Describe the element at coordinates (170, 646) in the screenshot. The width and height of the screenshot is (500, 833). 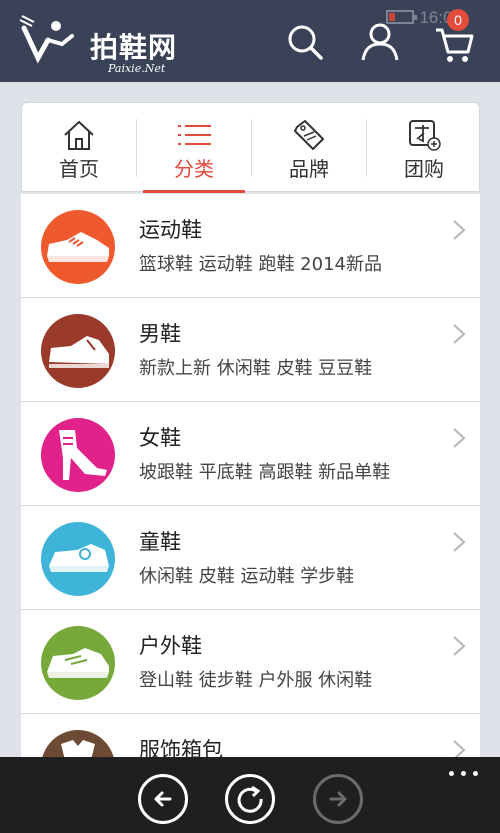
I see `category-name: 户外鞋` at that location.